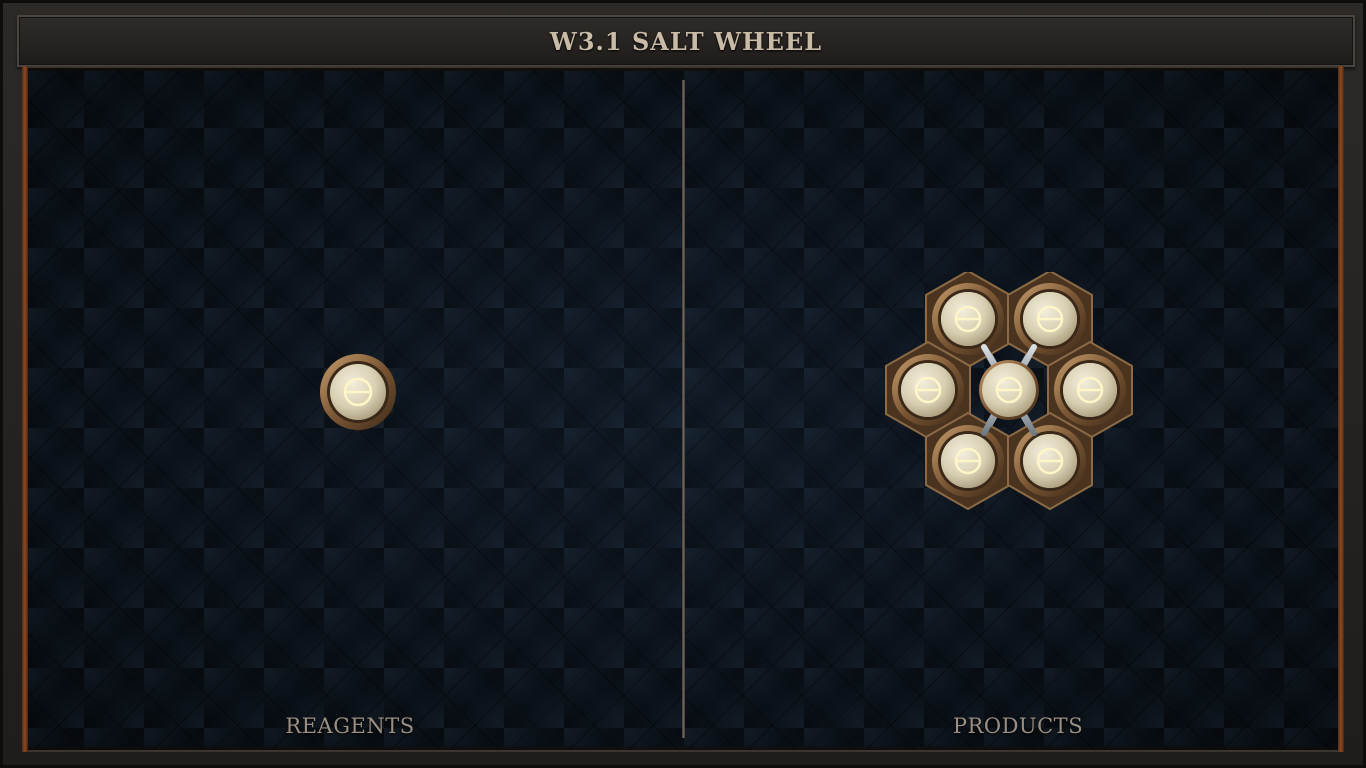  What do you see at coordinates (683, 409) in the screenshot?
I see `panel-divider` at bounding box center [683, 409].